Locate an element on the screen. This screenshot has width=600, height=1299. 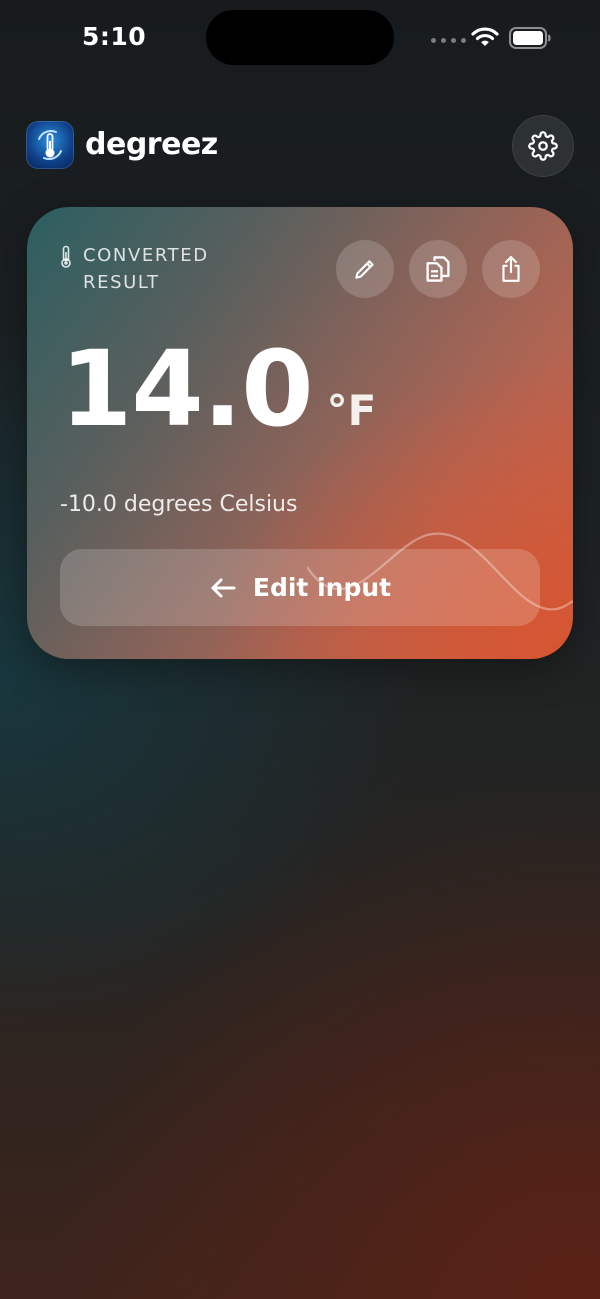
result-description: -10.0 degrees Celsius is located at coordinates (179, 504).